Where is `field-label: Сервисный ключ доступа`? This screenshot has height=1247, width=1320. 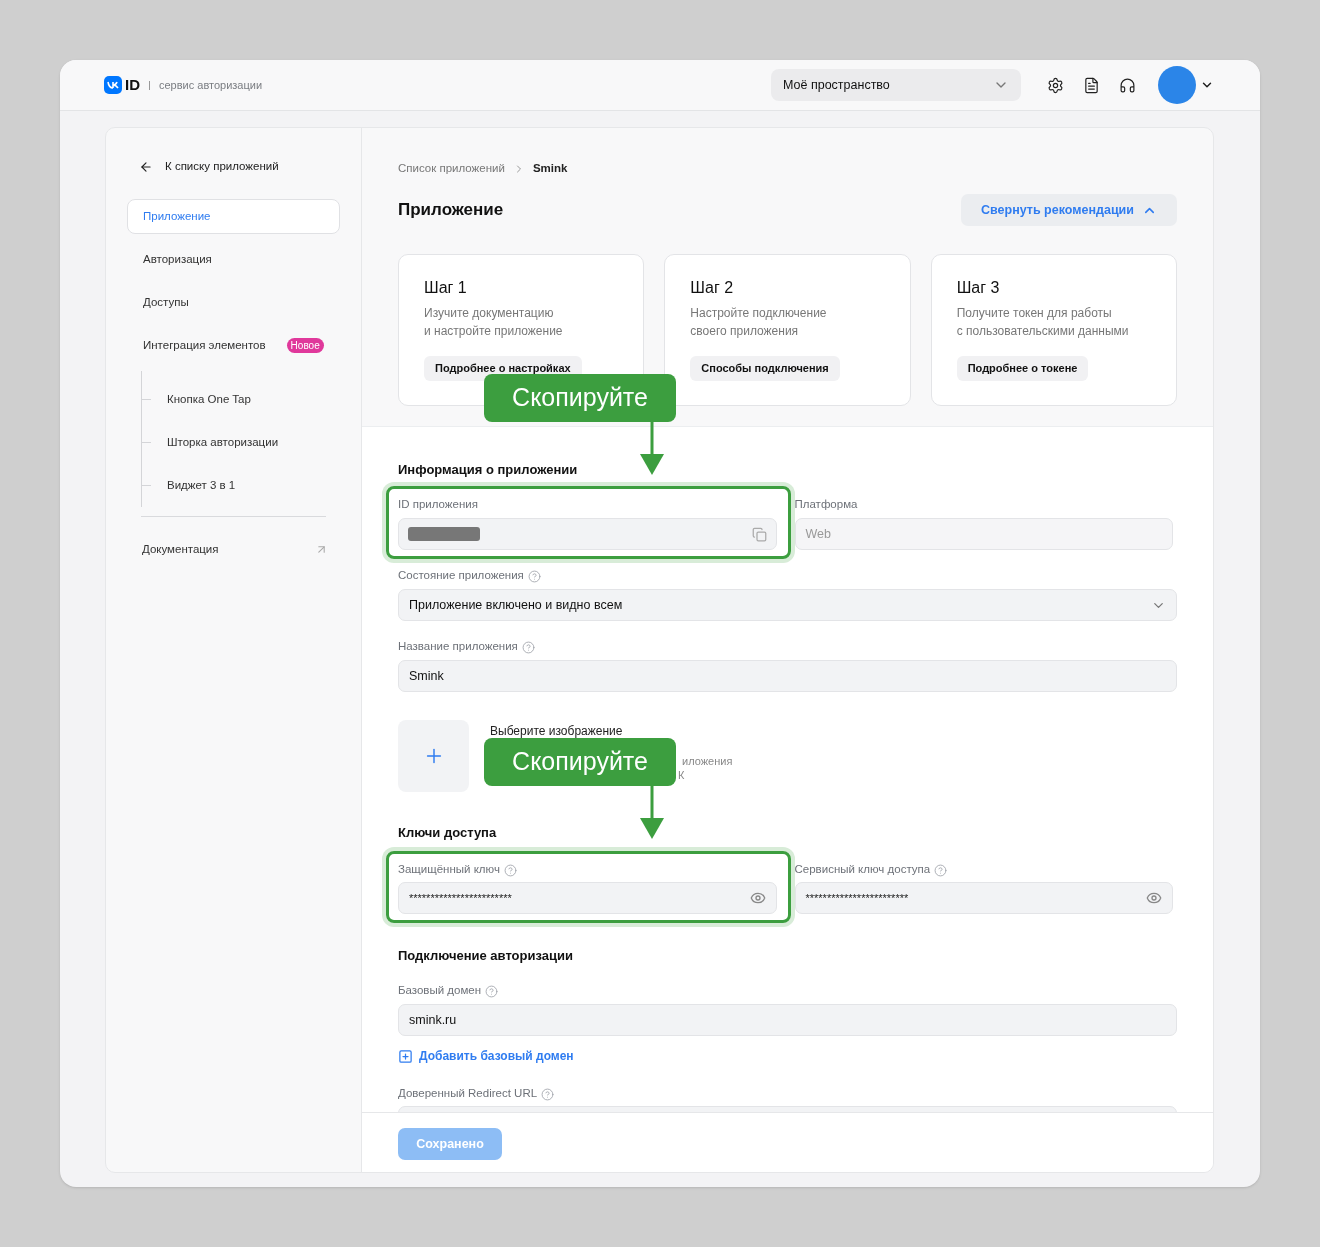
field-label: Сервисный ключ доступа is located at coordinates (862, 870).